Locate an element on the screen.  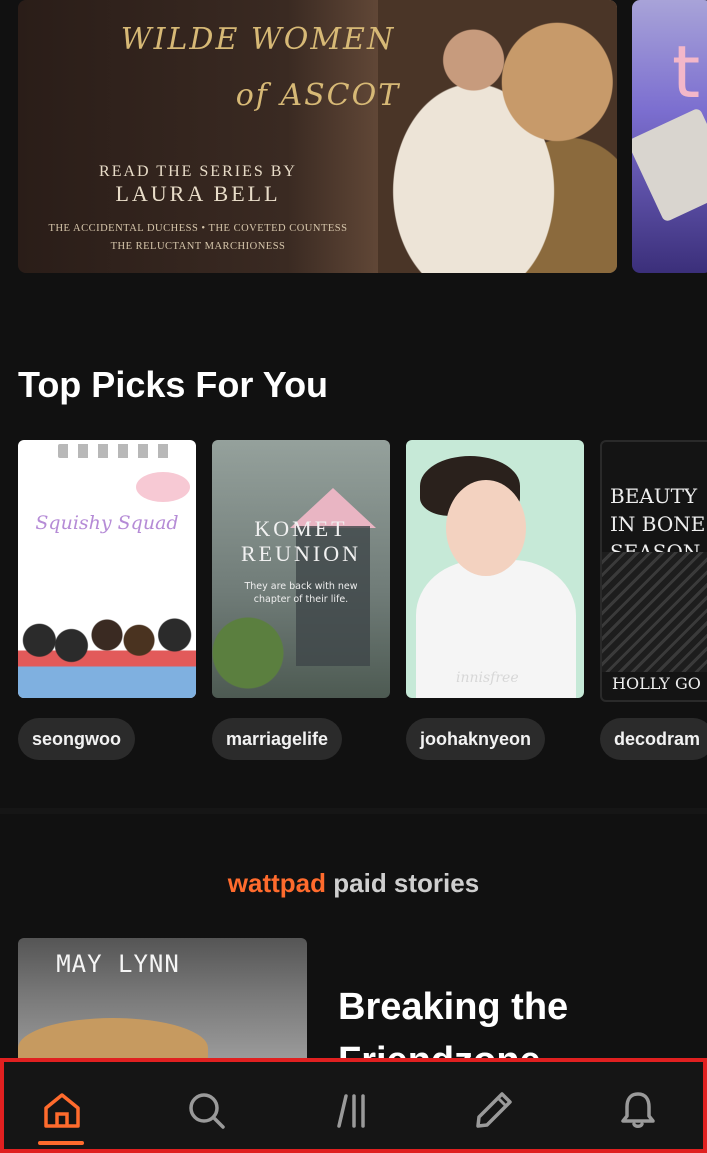
home-icon is located at coordinates (62, 1110).